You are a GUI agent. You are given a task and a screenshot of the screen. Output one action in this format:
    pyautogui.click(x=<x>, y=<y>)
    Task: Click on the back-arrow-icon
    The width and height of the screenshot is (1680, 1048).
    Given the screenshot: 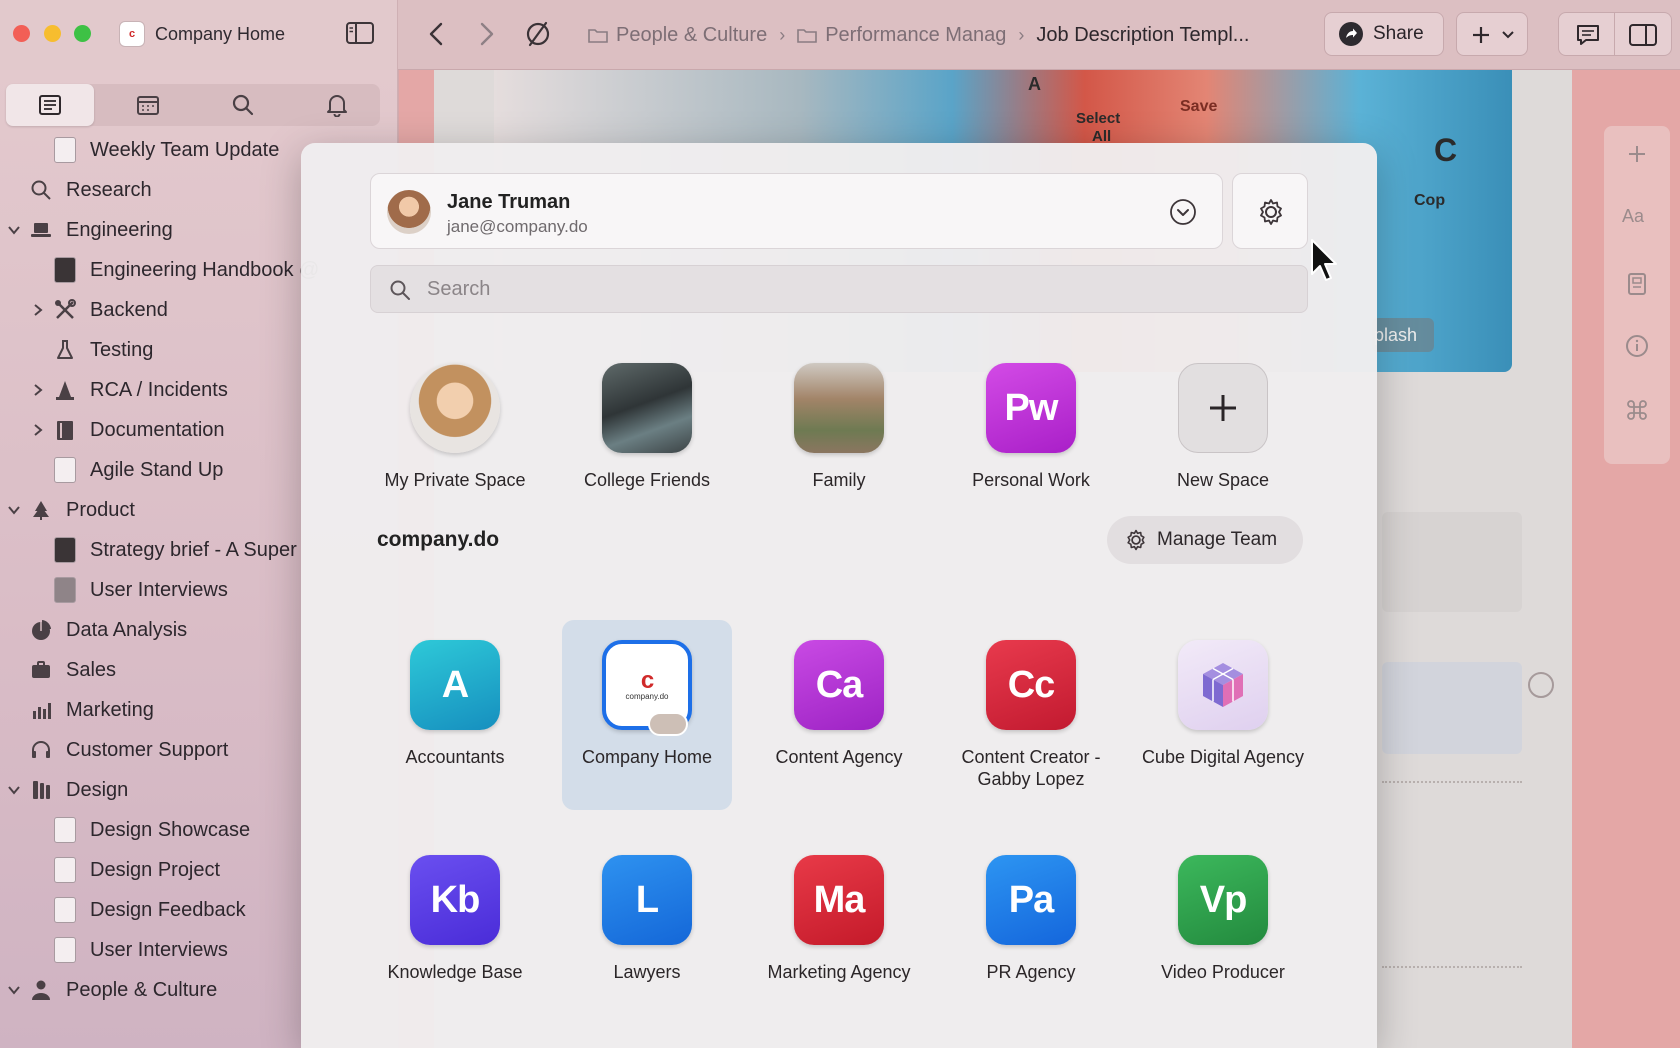 What is the action you would take?
    pyautogui.click(x=437, y=34)
    